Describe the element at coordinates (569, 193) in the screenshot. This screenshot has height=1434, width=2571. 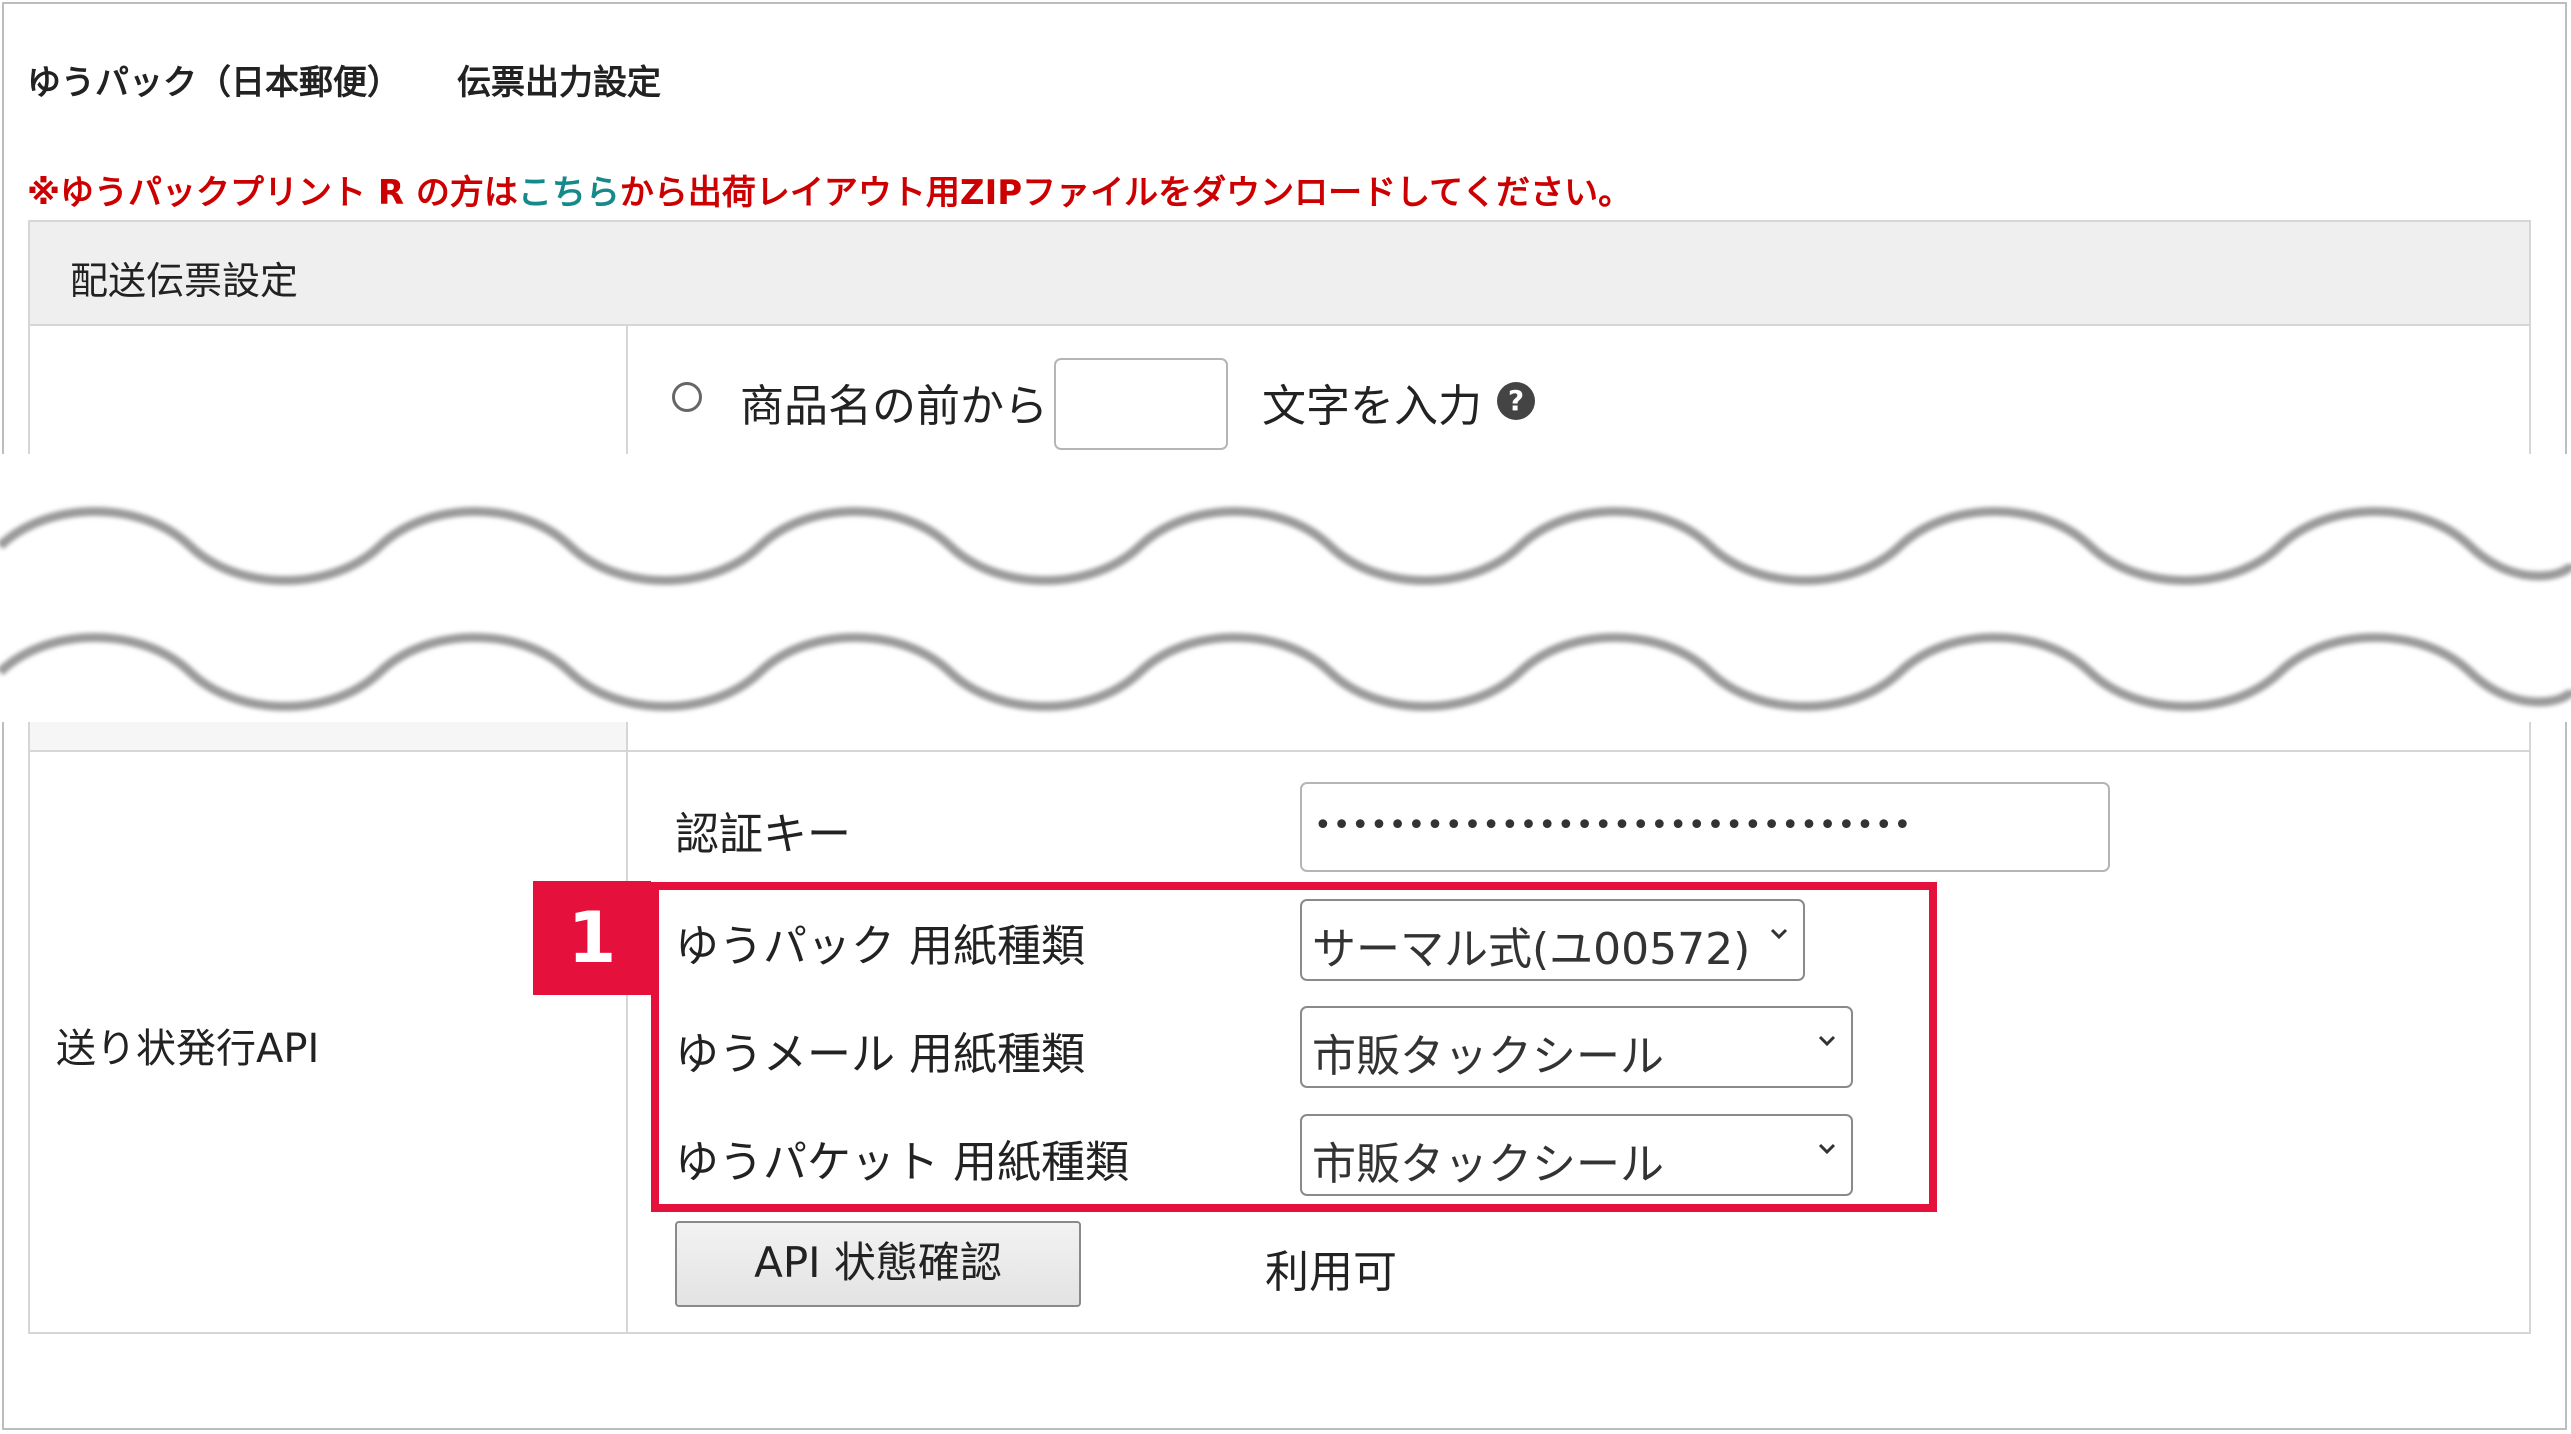
I see `download-link: こちら` at that location.